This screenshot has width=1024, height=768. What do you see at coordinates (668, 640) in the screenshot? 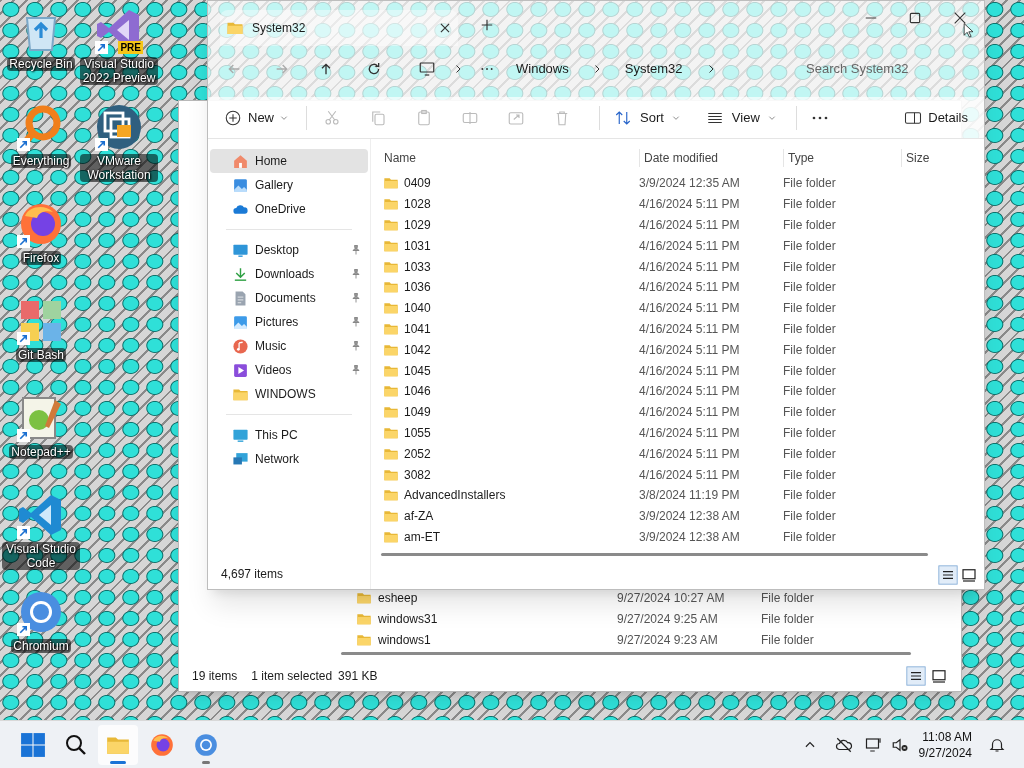
I see `date-modified: 9/27/2024 9:23 AM` at bounding box center [668, 640].